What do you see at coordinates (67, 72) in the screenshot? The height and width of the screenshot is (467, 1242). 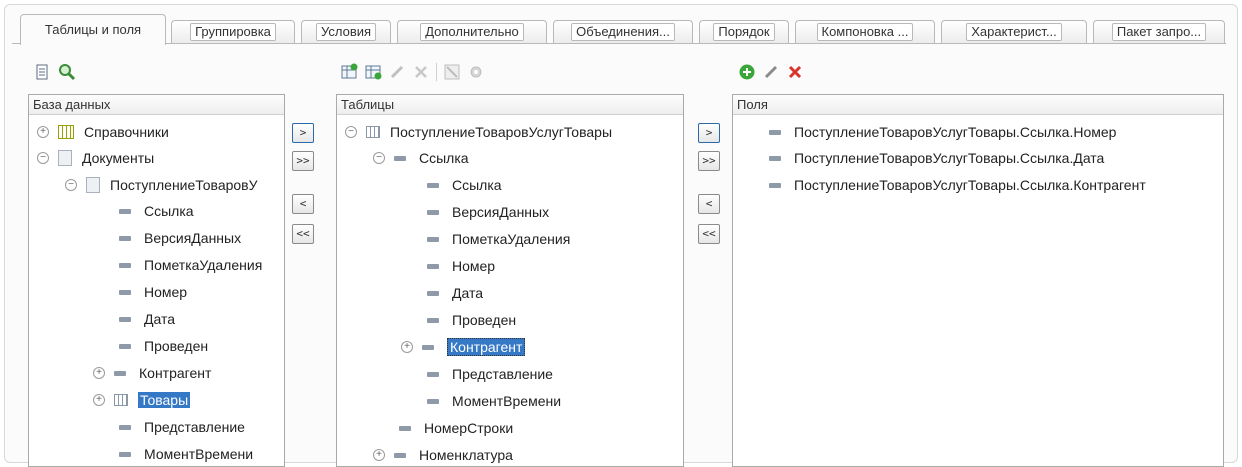 I see `find-icon` at bounding box center [67, 72].